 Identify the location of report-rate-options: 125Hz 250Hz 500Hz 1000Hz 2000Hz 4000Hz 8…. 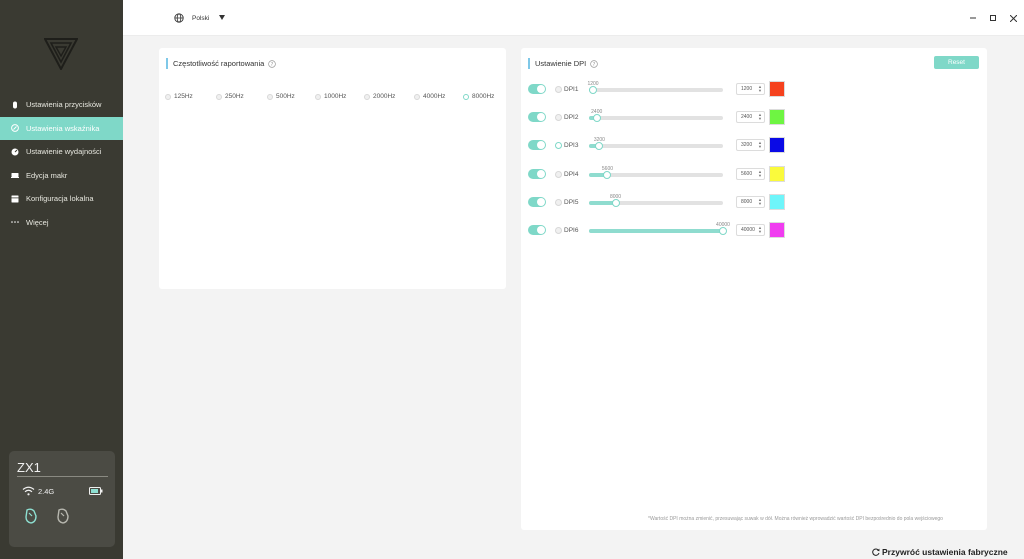
(331, 98).